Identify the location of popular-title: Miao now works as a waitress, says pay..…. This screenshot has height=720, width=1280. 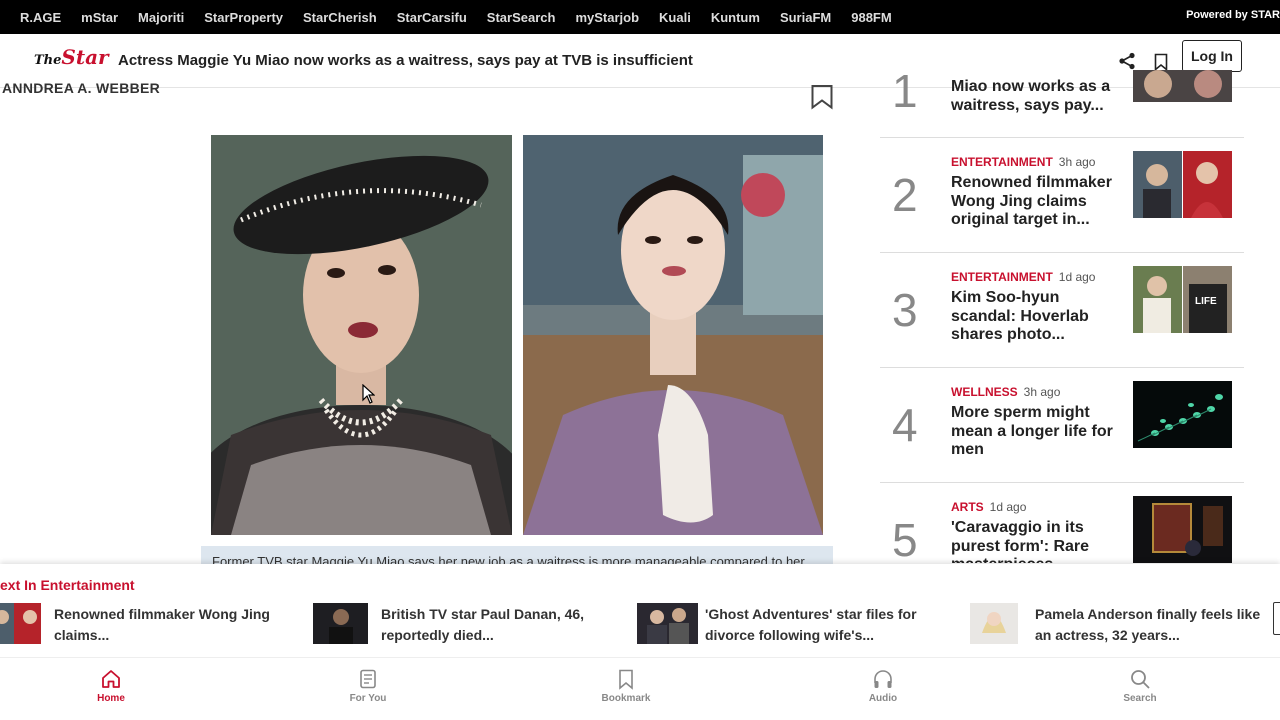
(1036, 96).